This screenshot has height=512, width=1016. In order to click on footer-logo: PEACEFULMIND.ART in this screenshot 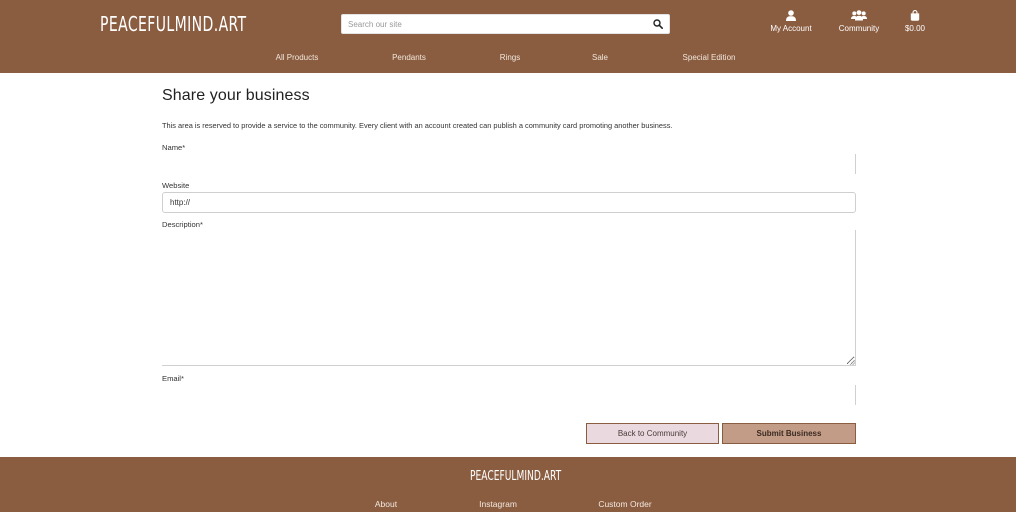, I will do `click(515, 476)`.